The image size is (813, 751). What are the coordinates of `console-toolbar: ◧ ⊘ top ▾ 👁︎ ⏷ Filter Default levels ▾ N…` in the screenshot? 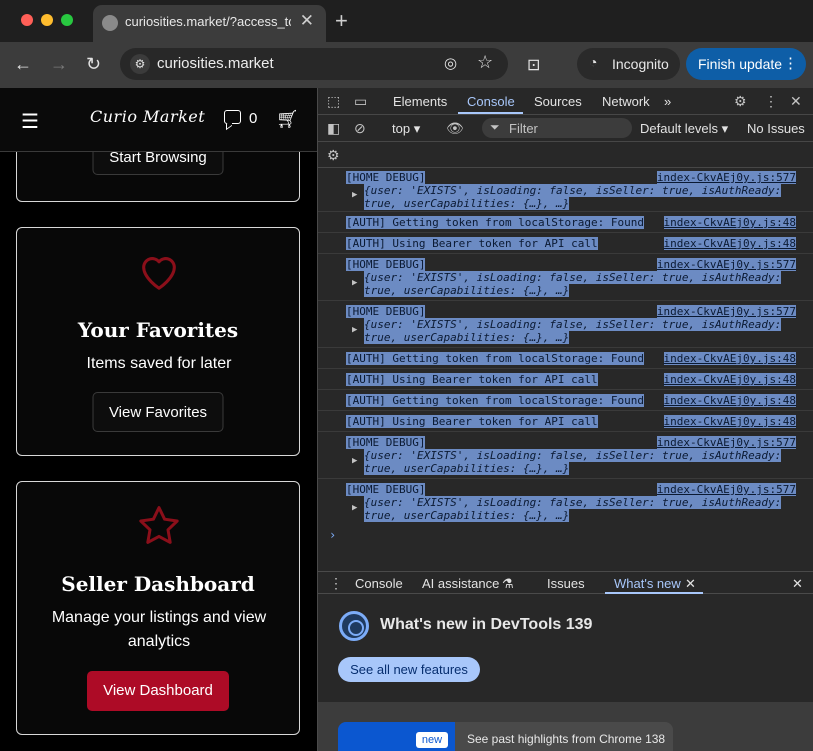 It's located at (565, 128).